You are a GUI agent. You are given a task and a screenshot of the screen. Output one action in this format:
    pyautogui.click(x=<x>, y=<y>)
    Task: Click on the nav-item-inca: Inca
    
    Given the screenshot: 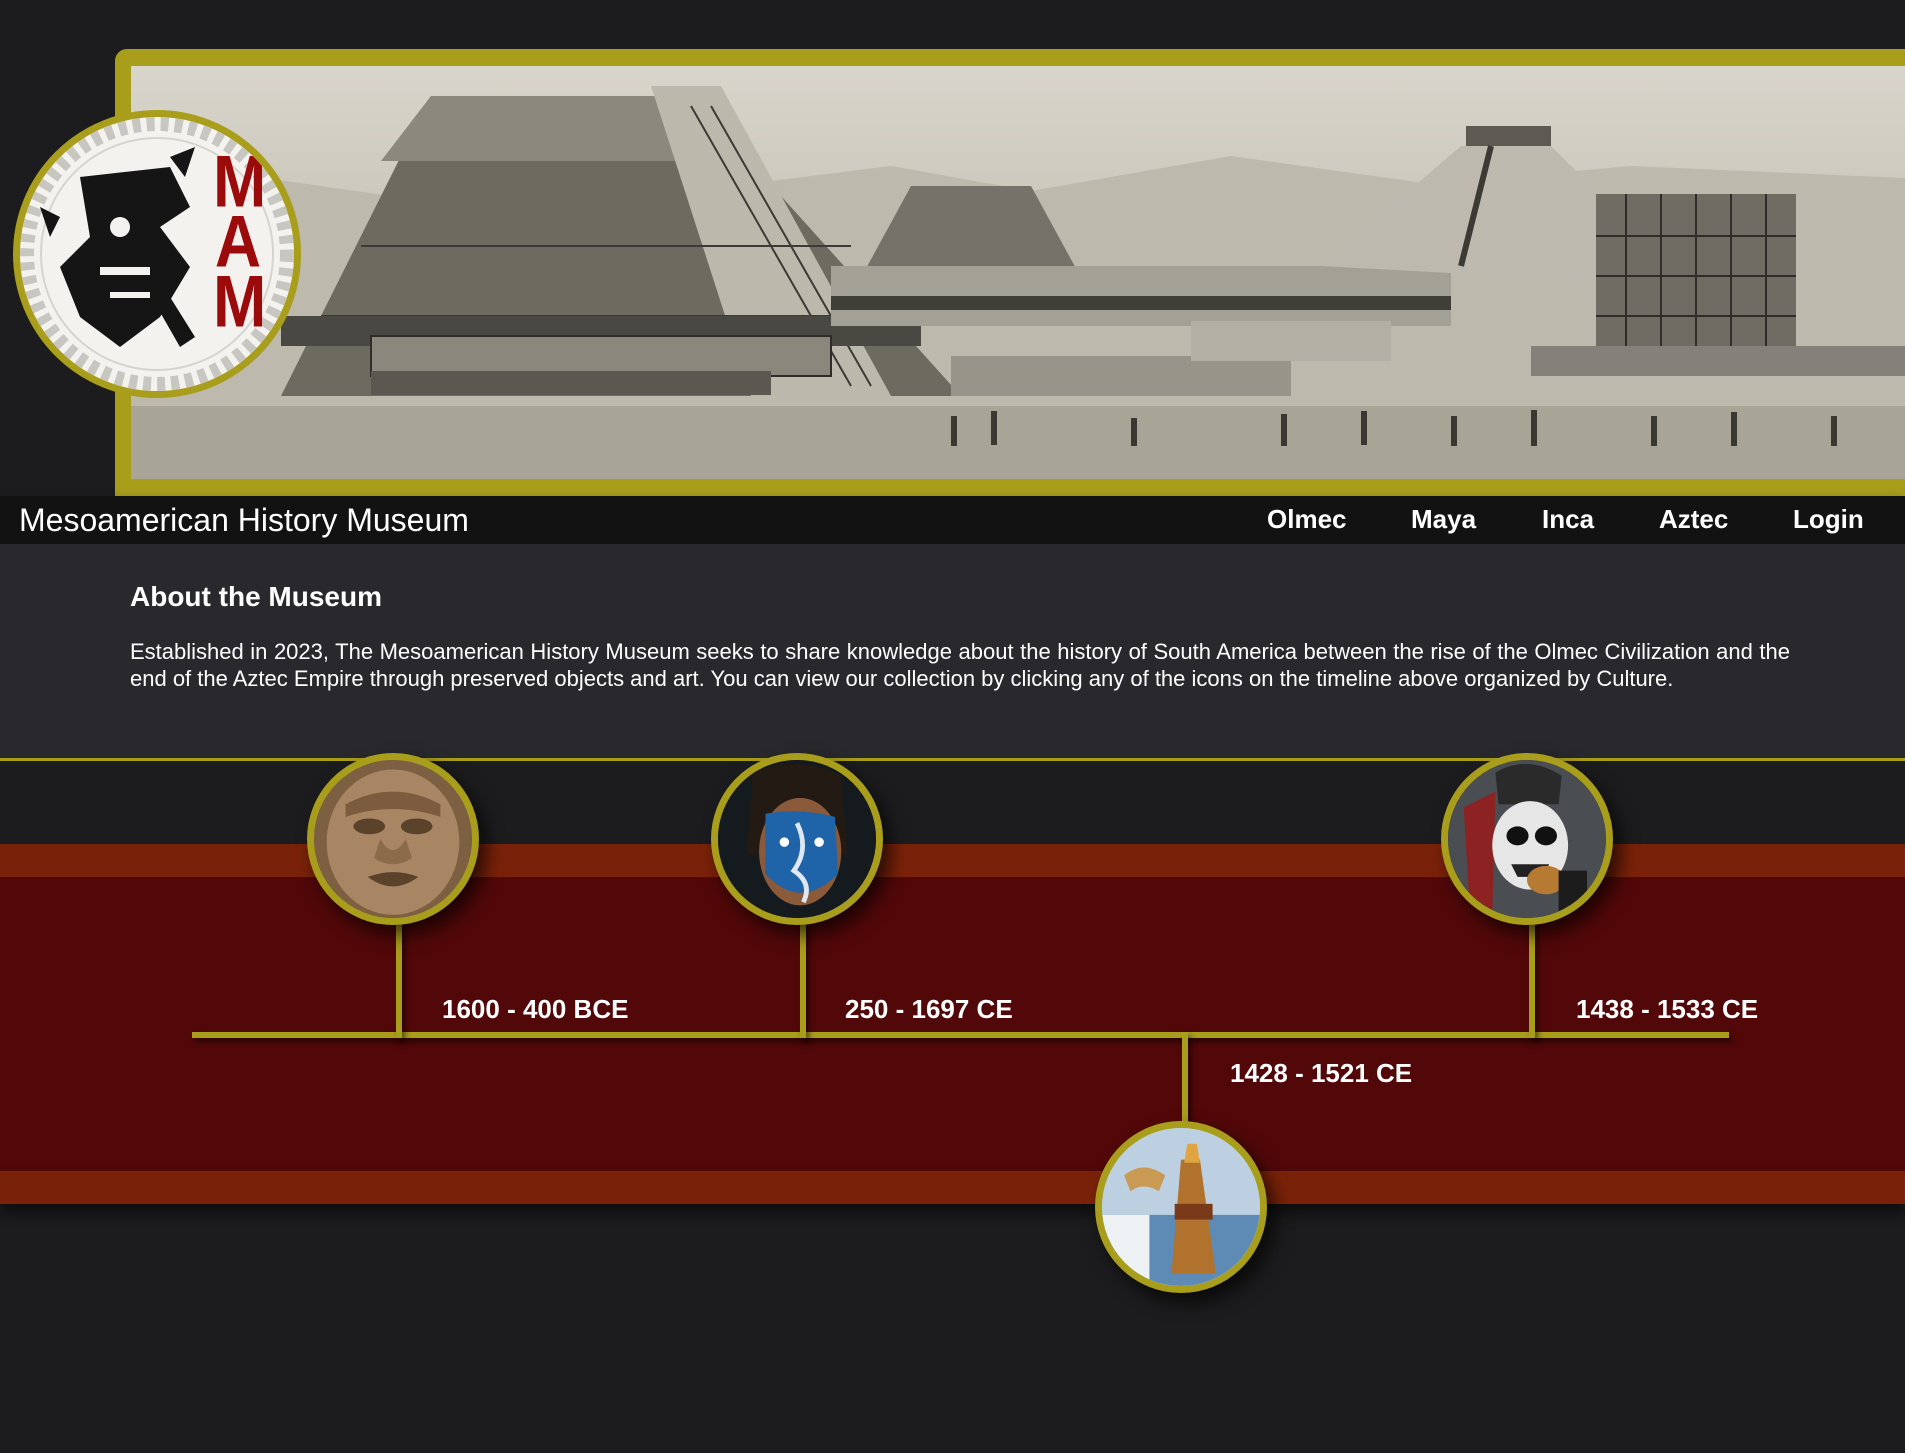 What is the action you would take?
    pyautogui.click(x=1568, y=519)
    